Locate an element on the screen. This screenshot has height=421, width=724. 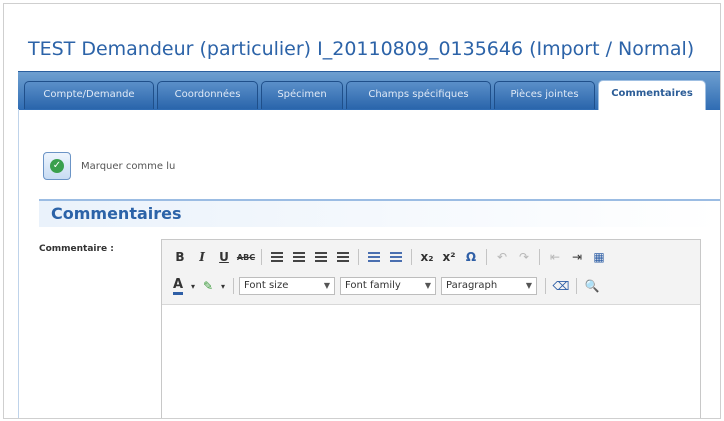
mark-read-button: ✓ is located at coordinates (57, 166).